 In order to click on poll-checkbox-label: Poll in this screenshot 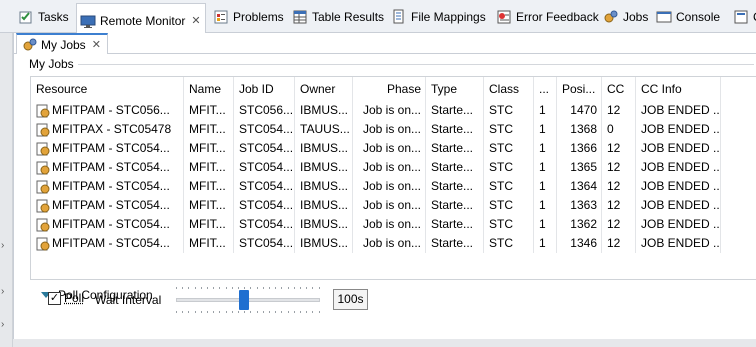, I will do `click(74, 298)`.